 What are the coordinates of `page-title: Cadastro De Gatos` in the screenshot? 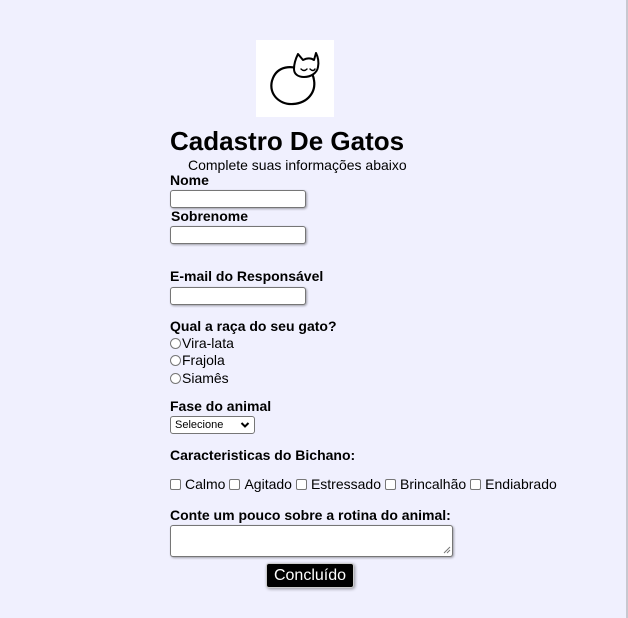 It's located at (287, 141).